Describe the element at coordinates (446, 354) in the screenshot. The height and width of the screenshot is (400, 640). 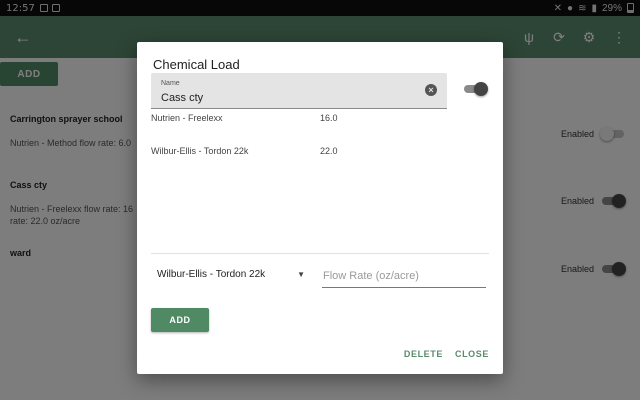
I see `dialog-actions: DELETE CLOSE` at that location.